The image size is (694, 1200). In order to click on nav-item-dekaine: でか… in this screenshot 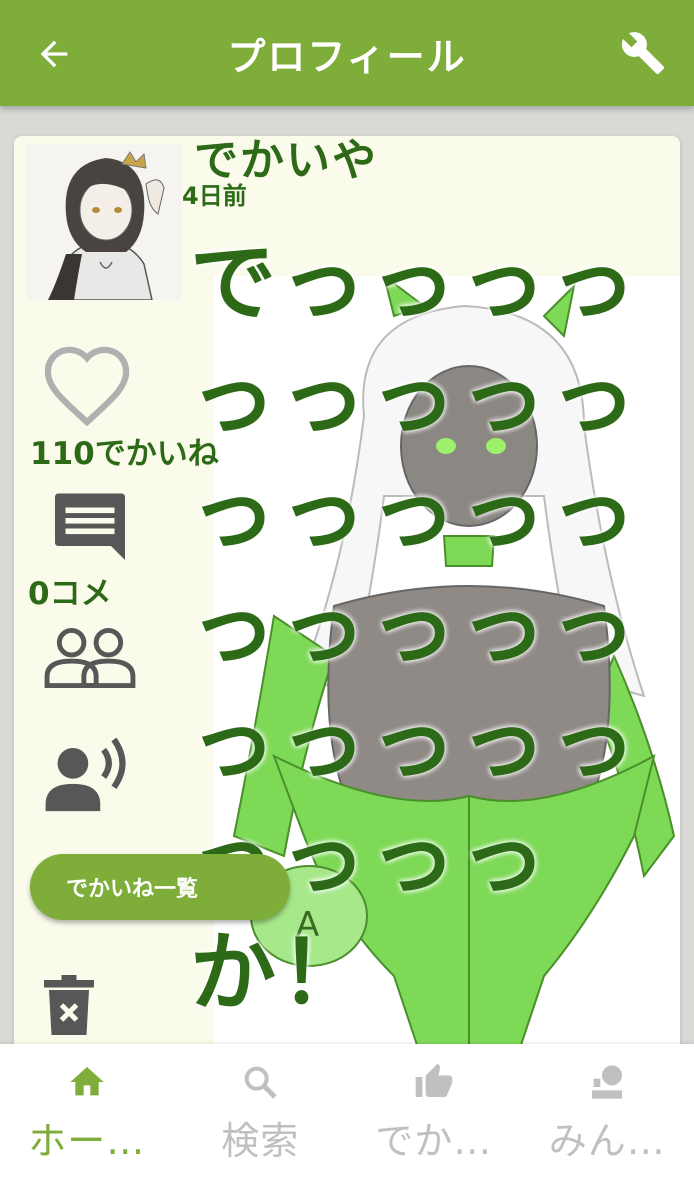, I will do `click(434, 1122)`.